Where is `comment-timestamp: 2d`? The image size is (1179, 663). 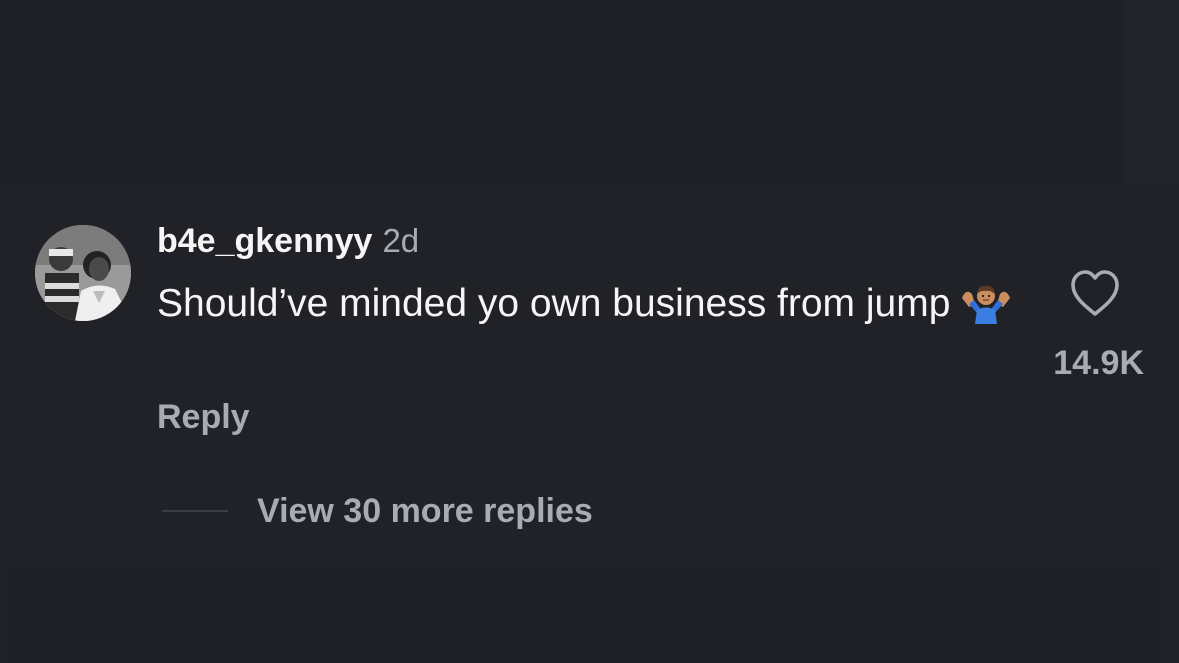 comment-timestamp: 2d is located at coordinates (401, 240).